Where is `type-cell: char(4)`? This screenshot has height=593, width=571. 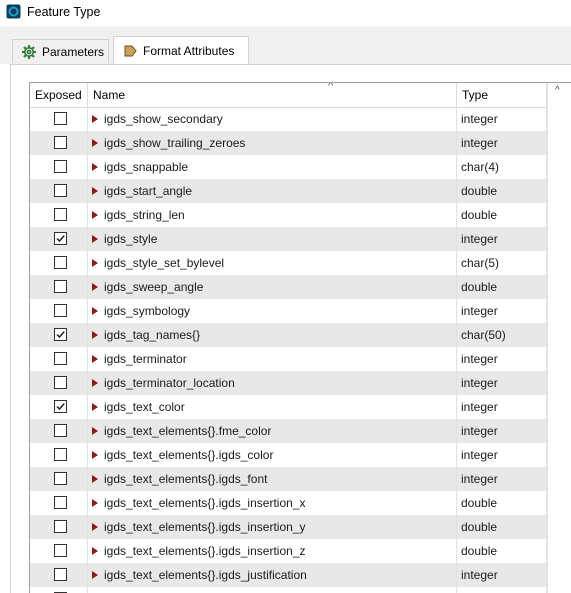
type-cell: char(4) is located at coordinates (502, 167).